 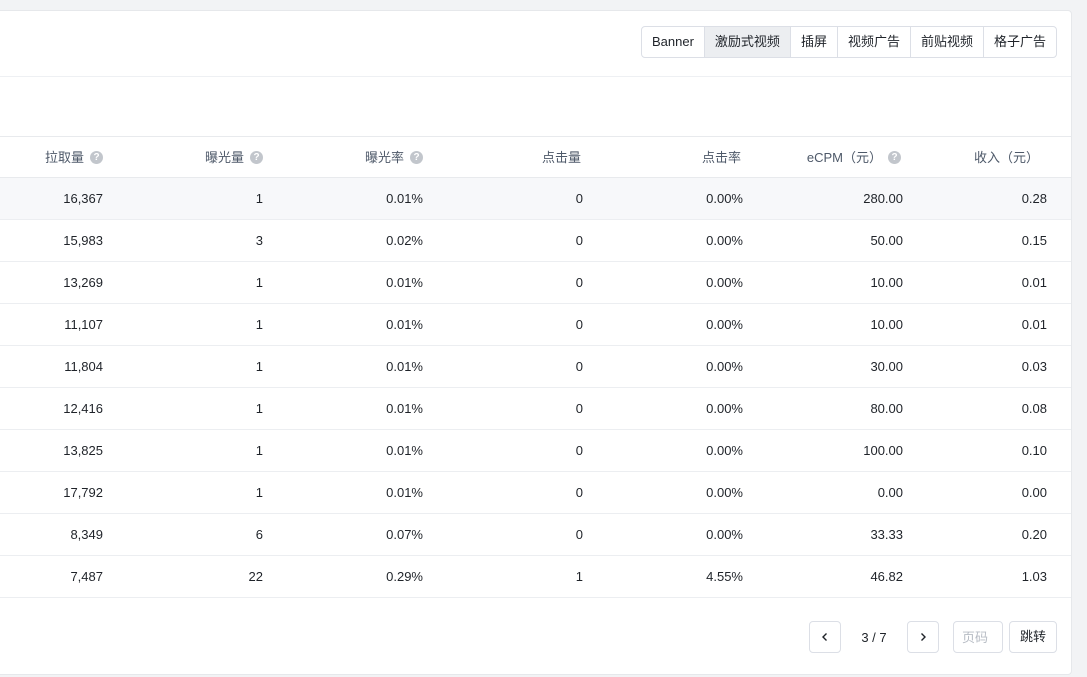 What do you see at coordinates (1034, 198) in the screenshot?
I see `table-cell: 0.28` at bounding box center [1034, 198].